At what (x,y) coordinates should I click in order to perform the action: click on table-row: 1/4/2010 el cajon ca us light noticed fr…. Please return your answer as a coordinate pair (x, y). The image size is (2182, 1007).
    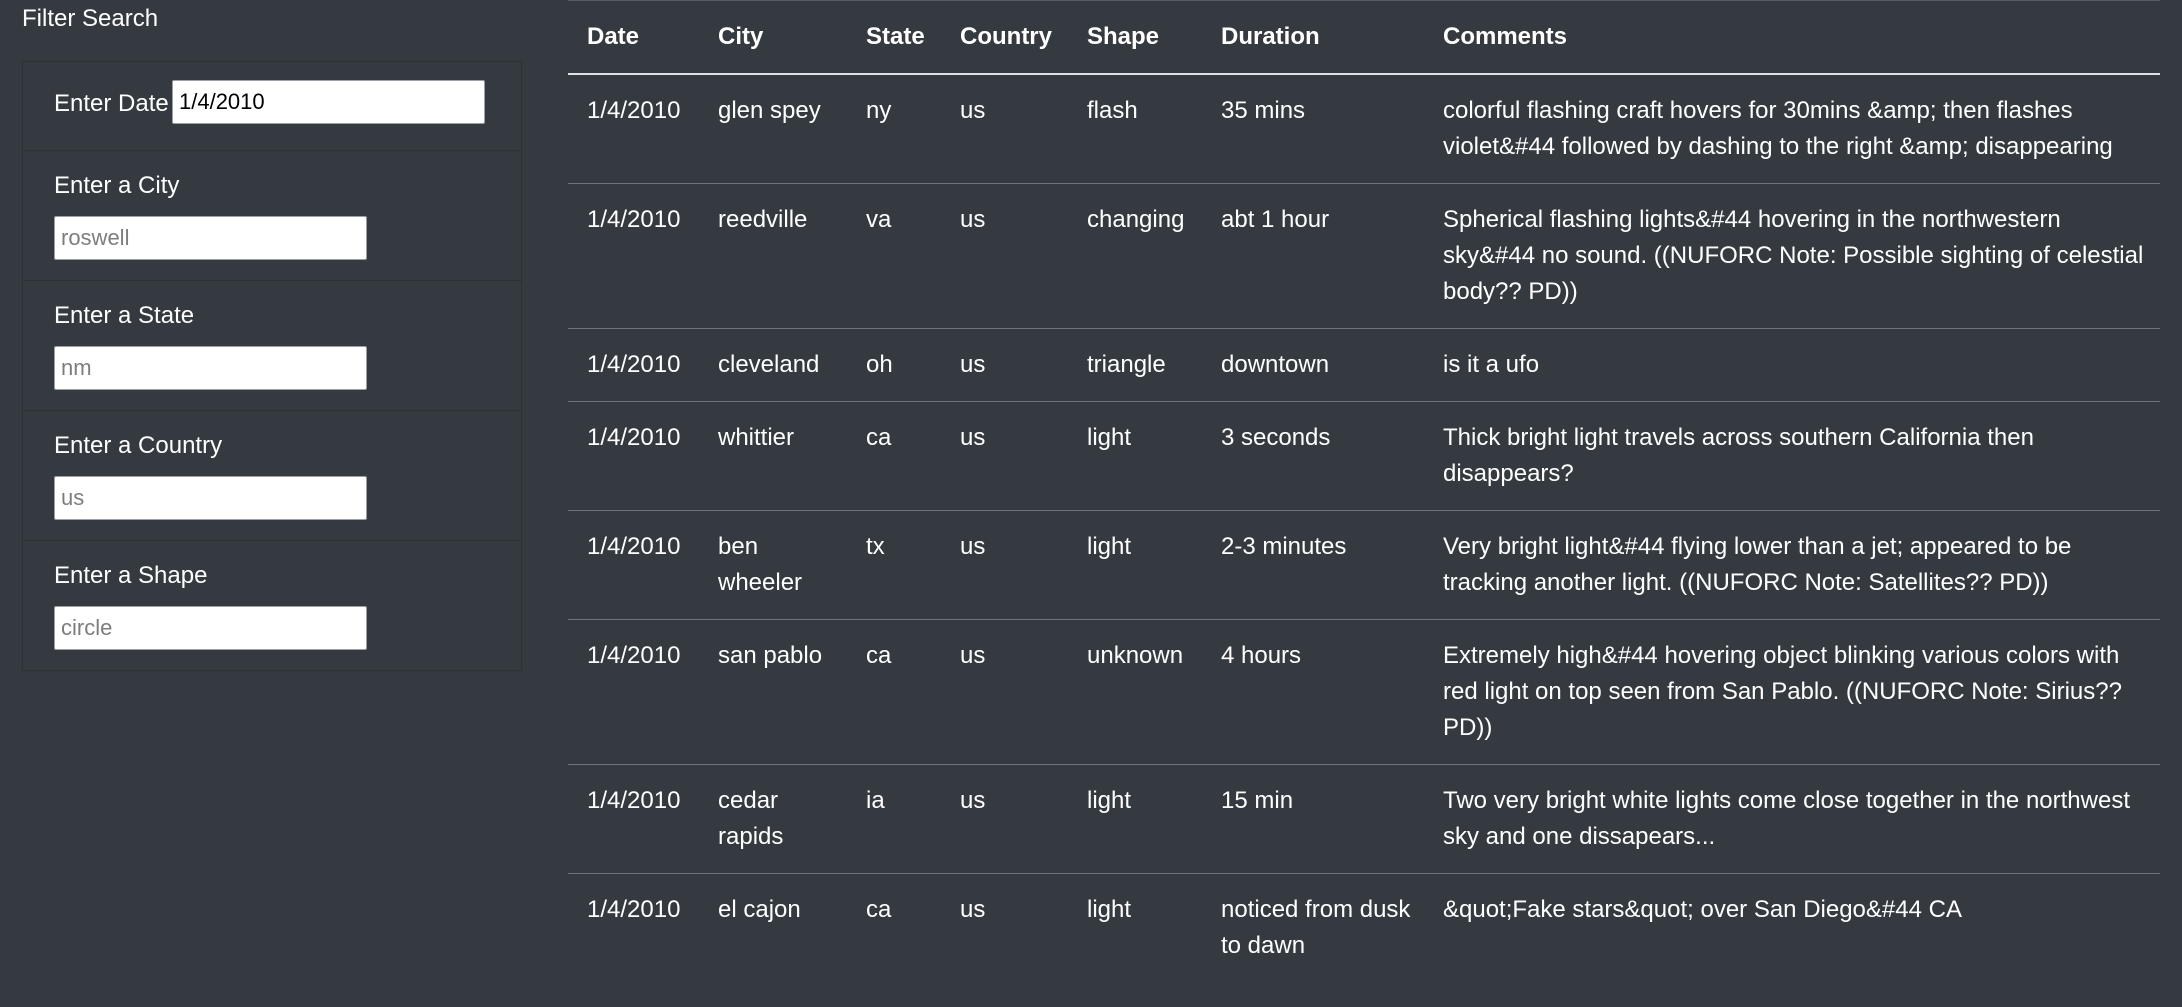
    Looking at the image, I should click on (1364, 927).